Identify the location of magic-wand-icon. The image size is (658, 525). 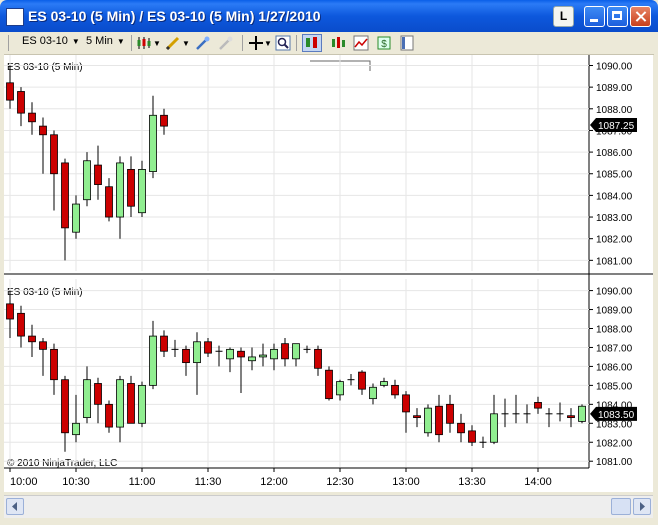
(203, 43).